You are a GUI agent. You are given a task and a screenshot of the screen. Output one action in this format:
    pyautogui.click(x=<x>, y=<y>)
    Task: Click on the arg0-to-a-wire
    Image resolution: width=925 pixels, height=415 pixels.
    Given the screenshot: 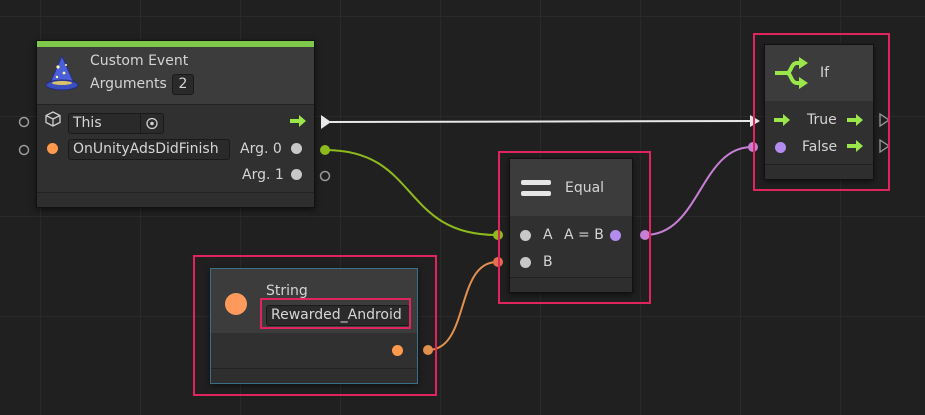 What is the action you would take?
    pyautogui.click(x=411, y=192)
    